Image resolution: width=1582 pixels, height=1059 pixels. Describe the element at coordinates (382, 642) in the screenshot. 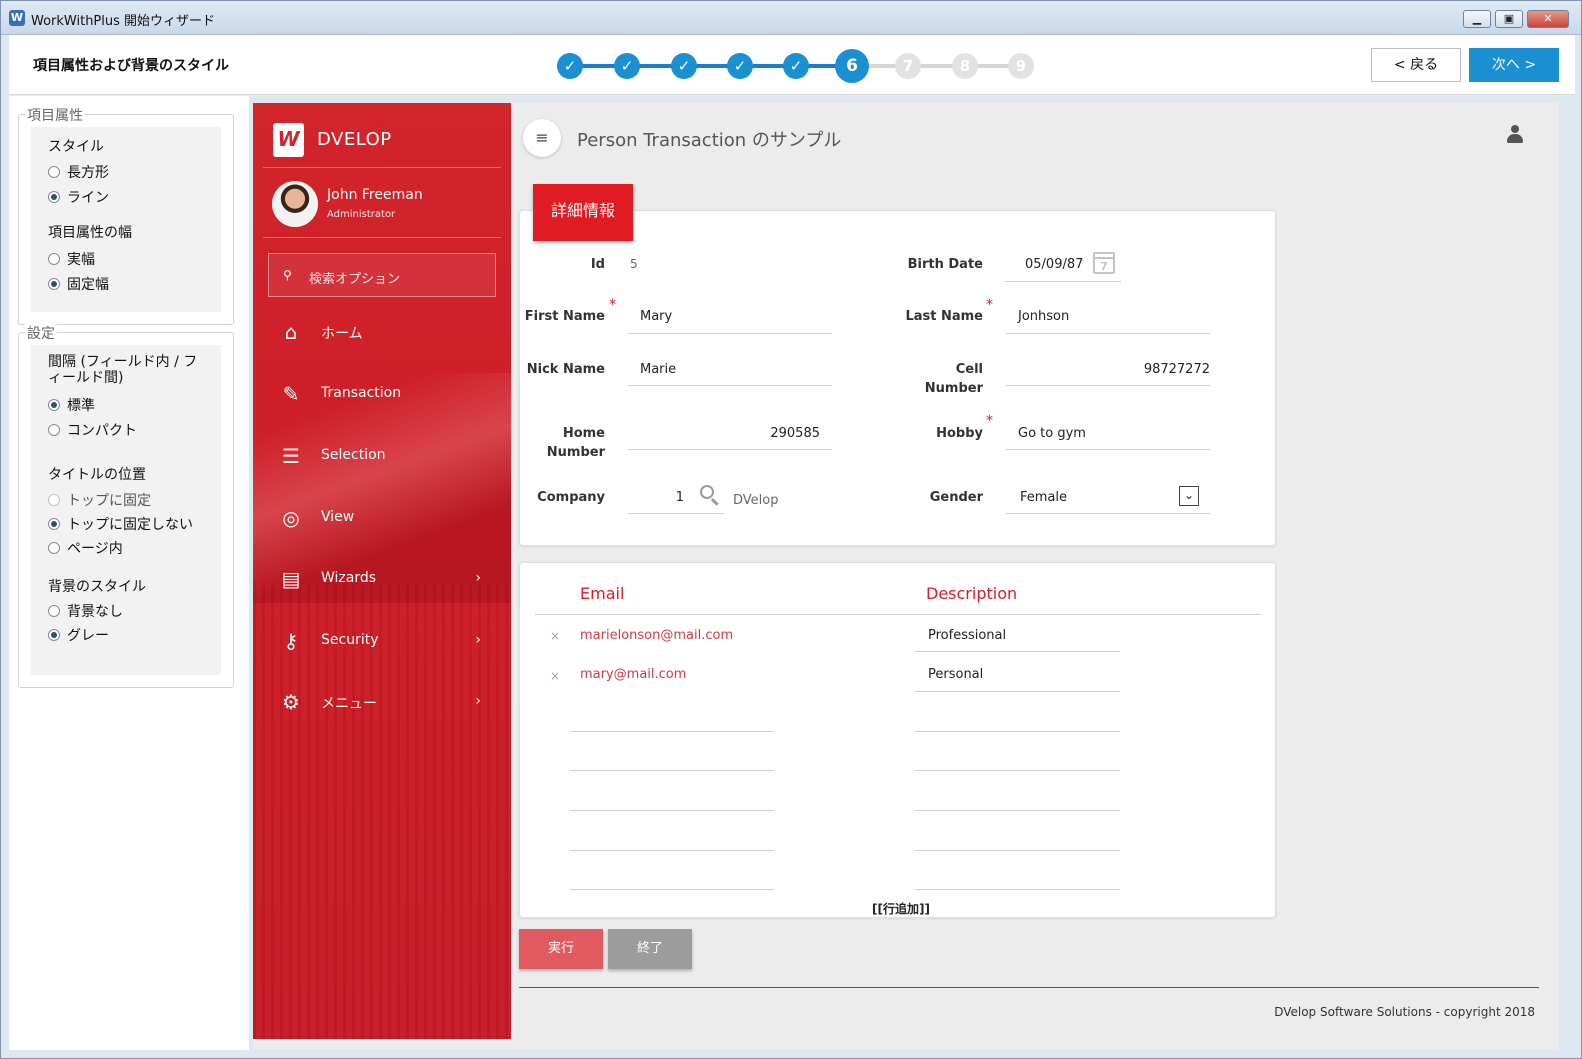

I see `sidebar-item-security: ⚷ Security ›` at that location.